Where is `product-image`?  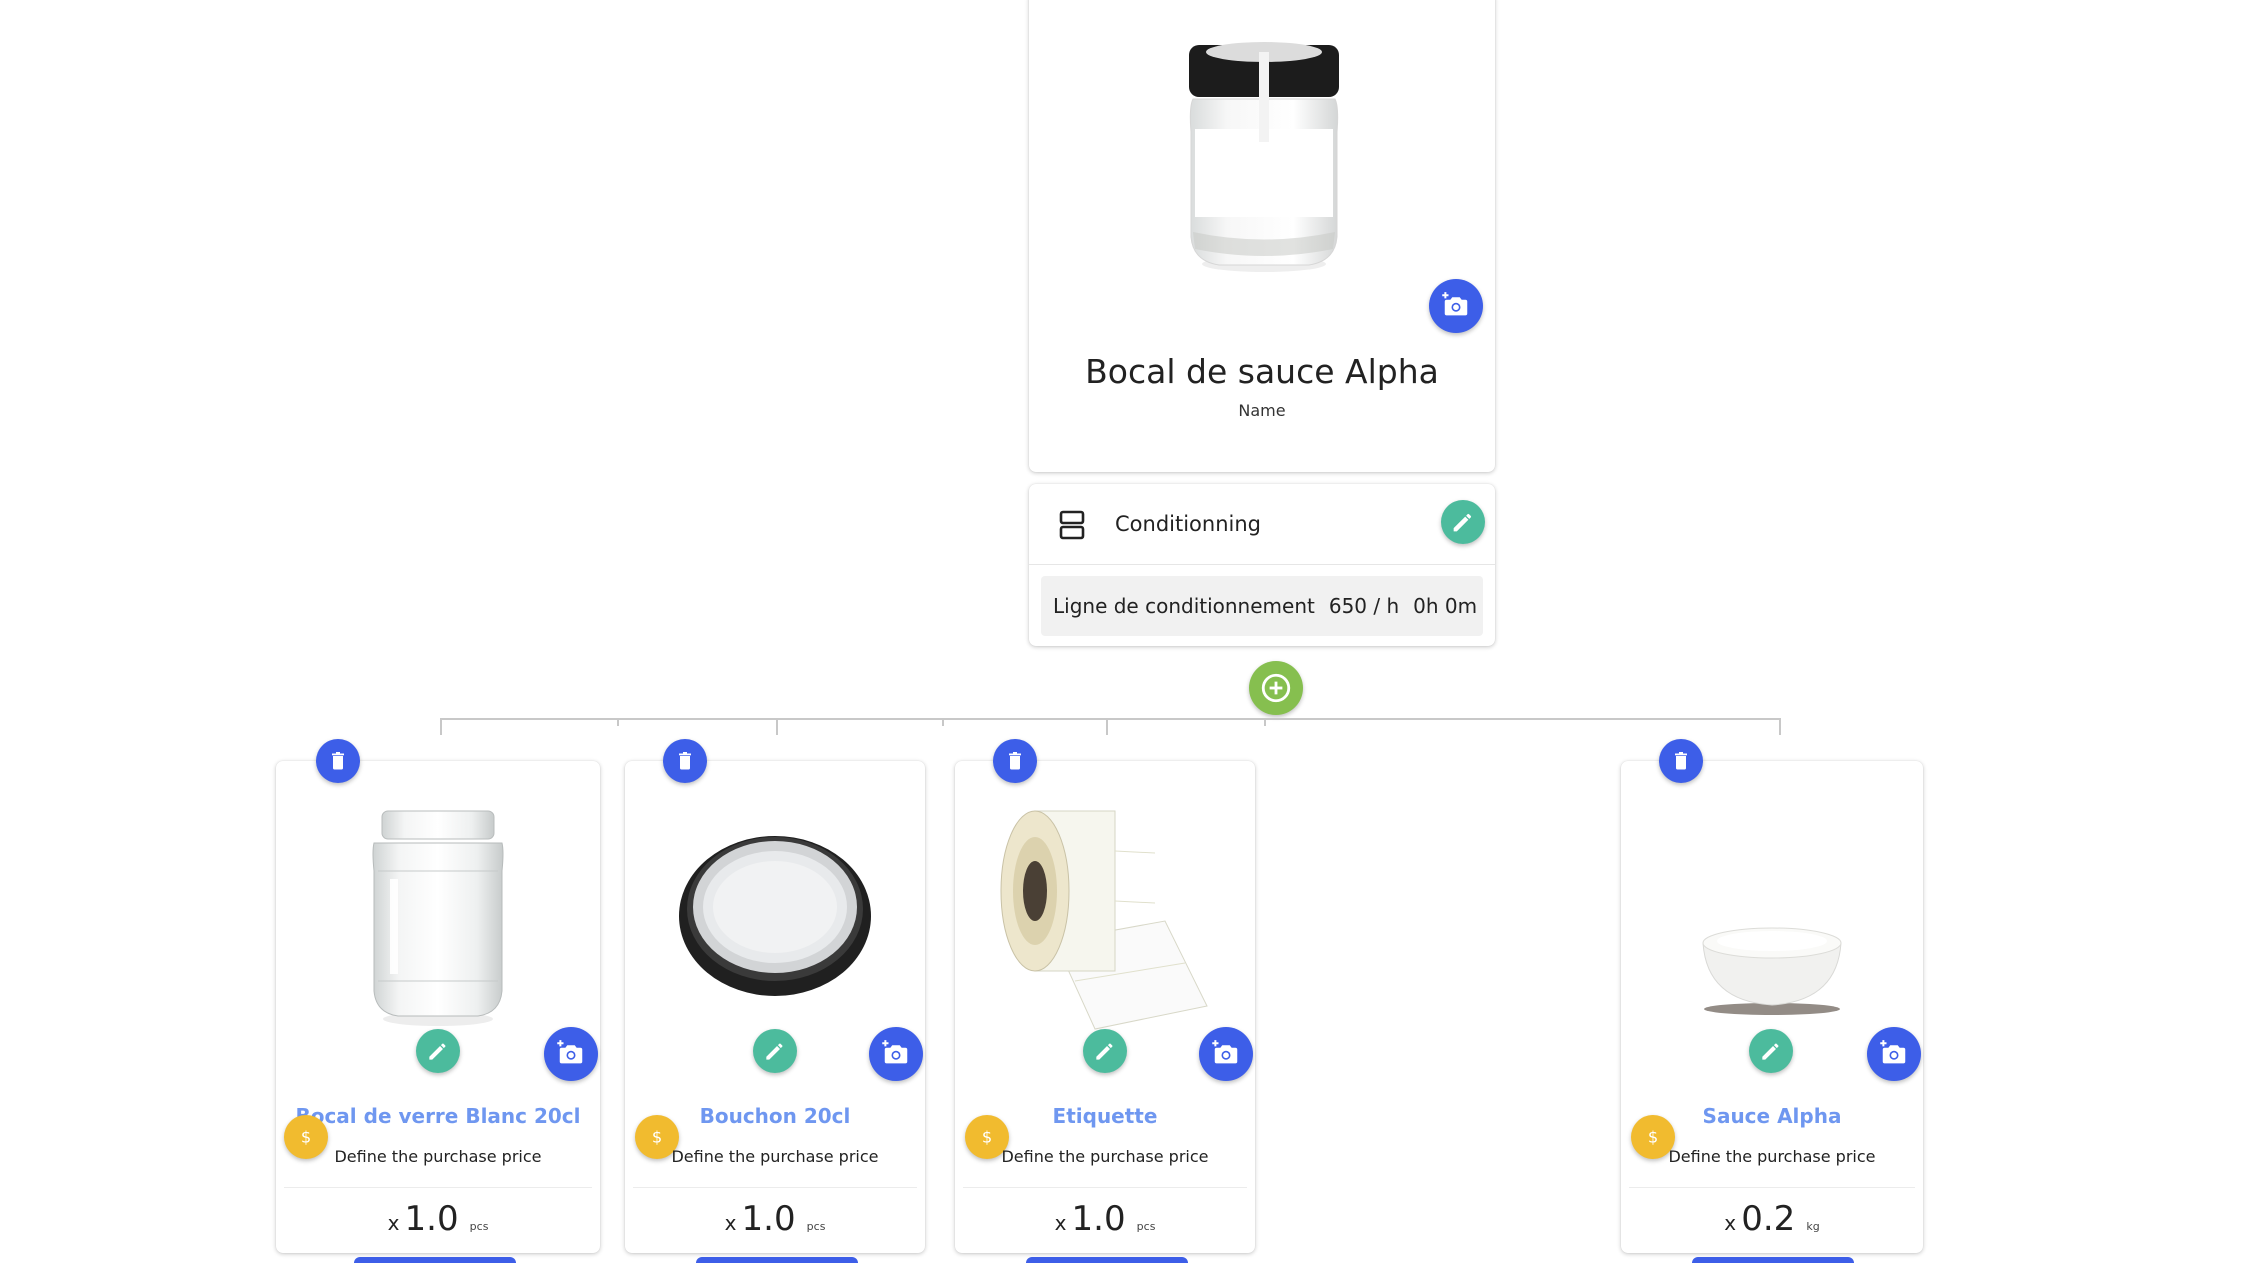 product-image is located at coordinates (1264, 157).